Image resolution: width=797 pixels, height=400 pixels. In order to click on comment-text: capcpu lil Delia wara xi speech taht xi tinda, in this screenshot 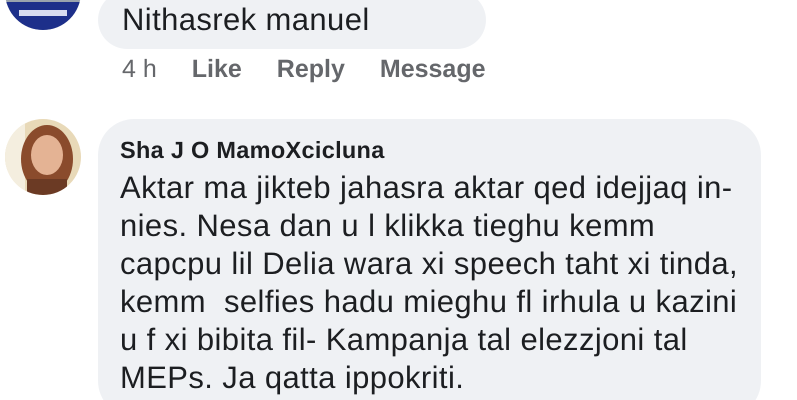, I will do `click(428, 264)`.